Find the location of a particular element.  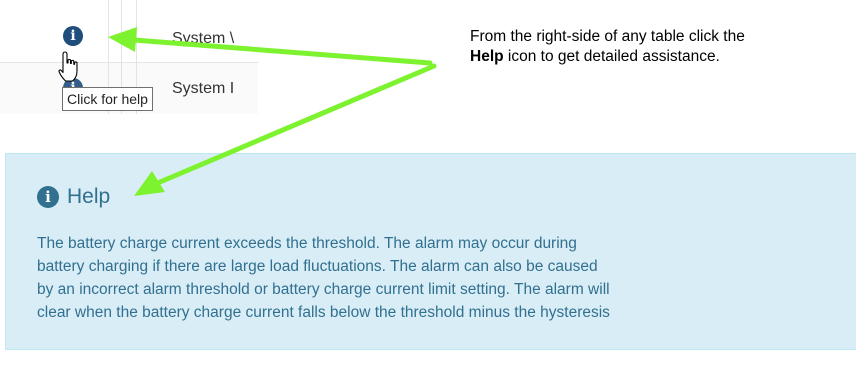

annotation-rest: icon to get detailed assistance. is located at coordinates (611, 56).